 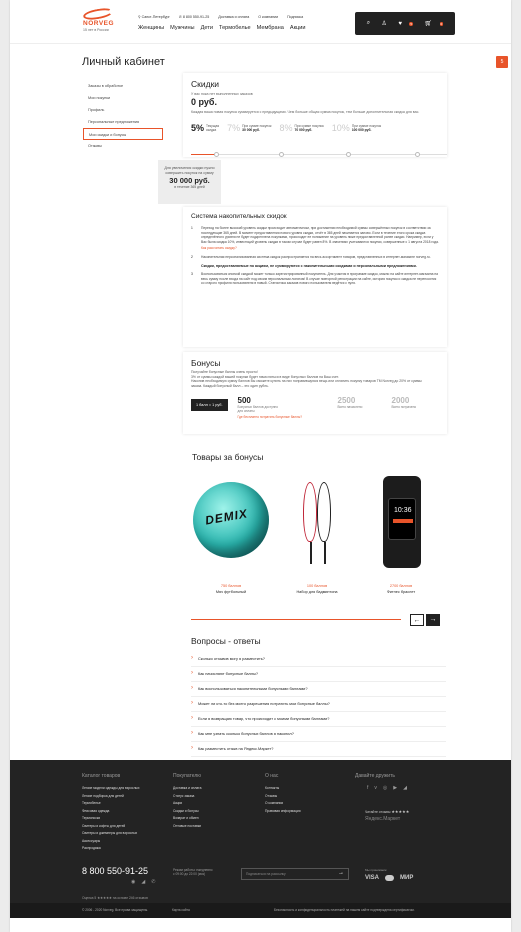 I want to click on vk-icon: v, so click(x=375, y=788).